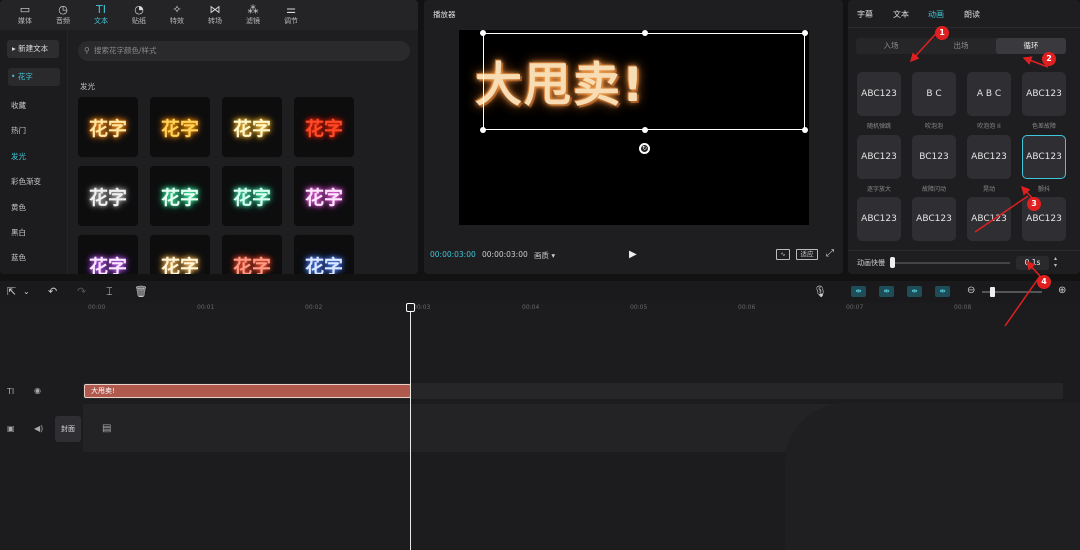  Describe the element at coordinates (1044, 282) in the screenshot. I see `annotation-badge: 4` at that location.